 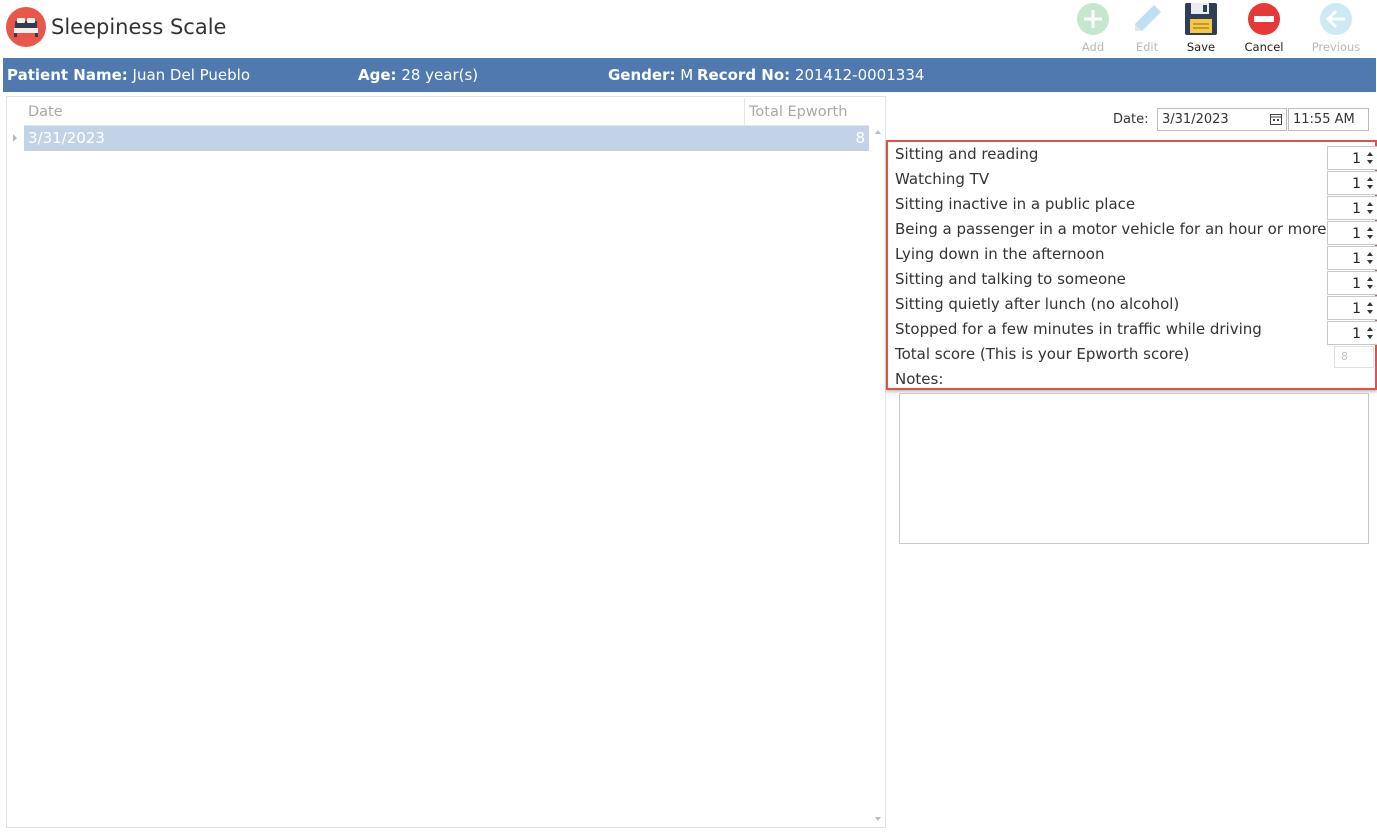 What do you see at coordinates (1015, 204) in the screenshot?
I see `question-label: Sitting inactive in a public place` at bounding box center [1015, 204].